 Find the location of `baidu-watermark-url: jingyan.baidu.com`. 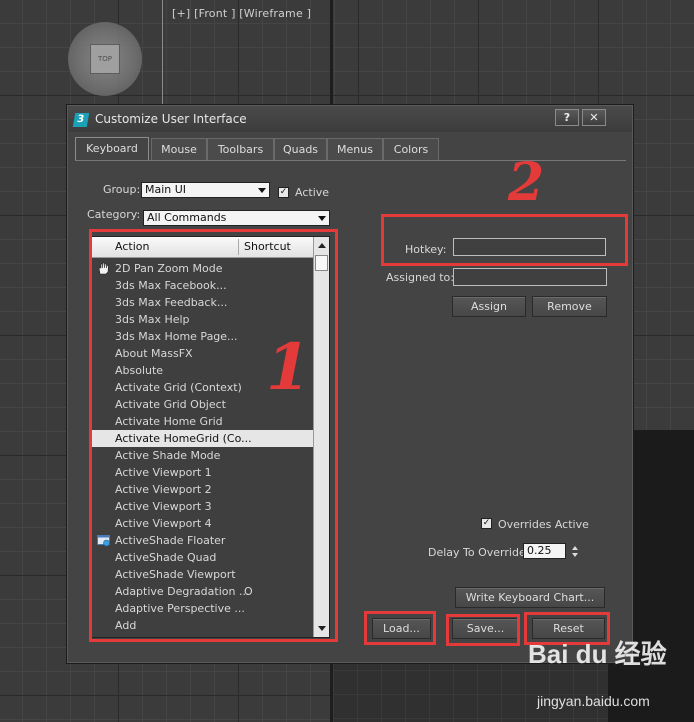

baidu-watermark-url: jingyan.baidu.com is located at coordinates (593, 701).